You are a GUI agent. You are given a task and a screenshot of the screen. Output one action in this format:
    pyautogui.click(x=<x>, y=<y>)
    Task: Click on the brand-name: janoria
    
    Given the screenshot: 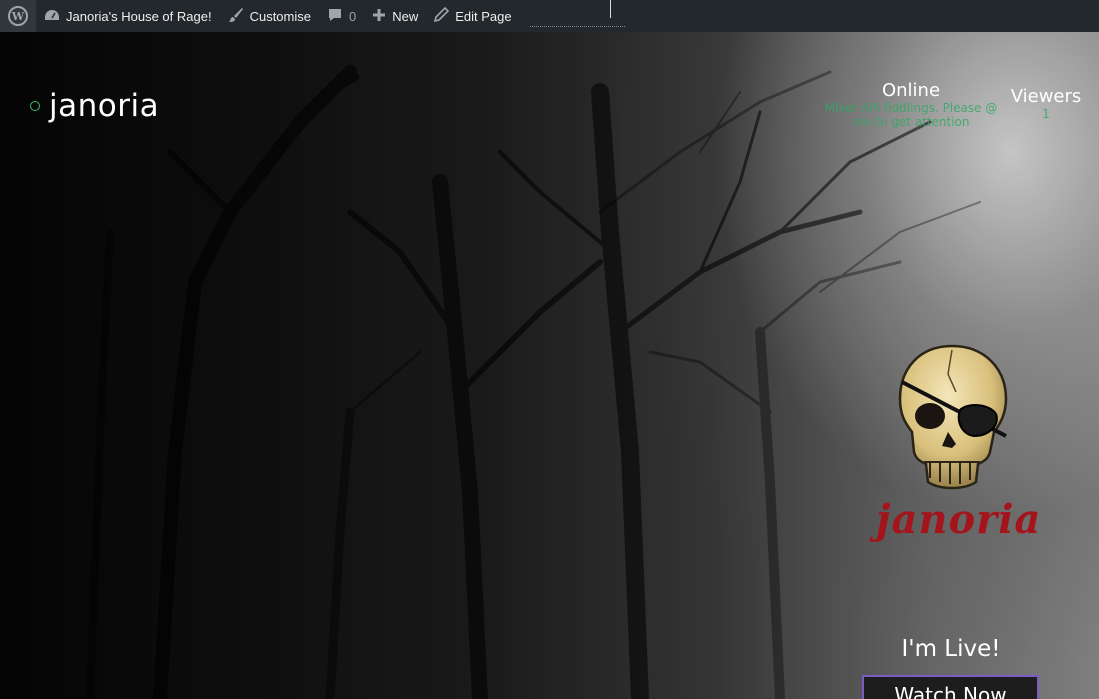 What is the action you would take?
    pyautogui.click(x=104, y=106)
    